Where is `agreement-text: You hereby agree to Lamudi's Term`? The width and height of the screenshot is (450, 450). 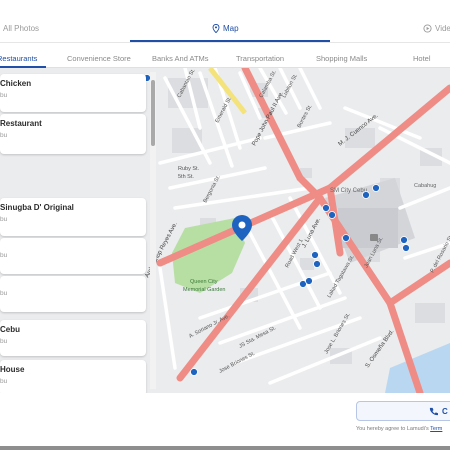 agreement-text: You hereby agree to Lamudi's Term is located at coordinates (399, 429).